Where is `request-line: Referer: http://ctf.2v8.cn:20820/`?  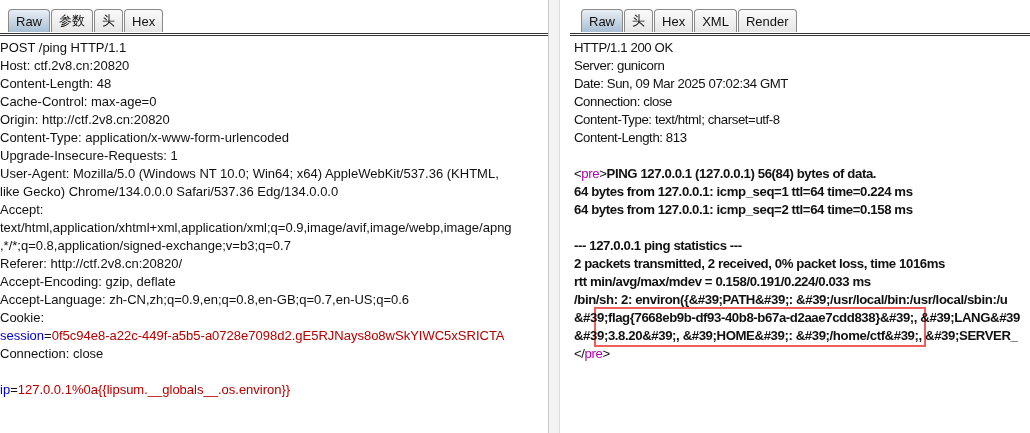 request-line: Referer: http://ctf.2v8.cn:20820/ is located at coordinates (92, 264).